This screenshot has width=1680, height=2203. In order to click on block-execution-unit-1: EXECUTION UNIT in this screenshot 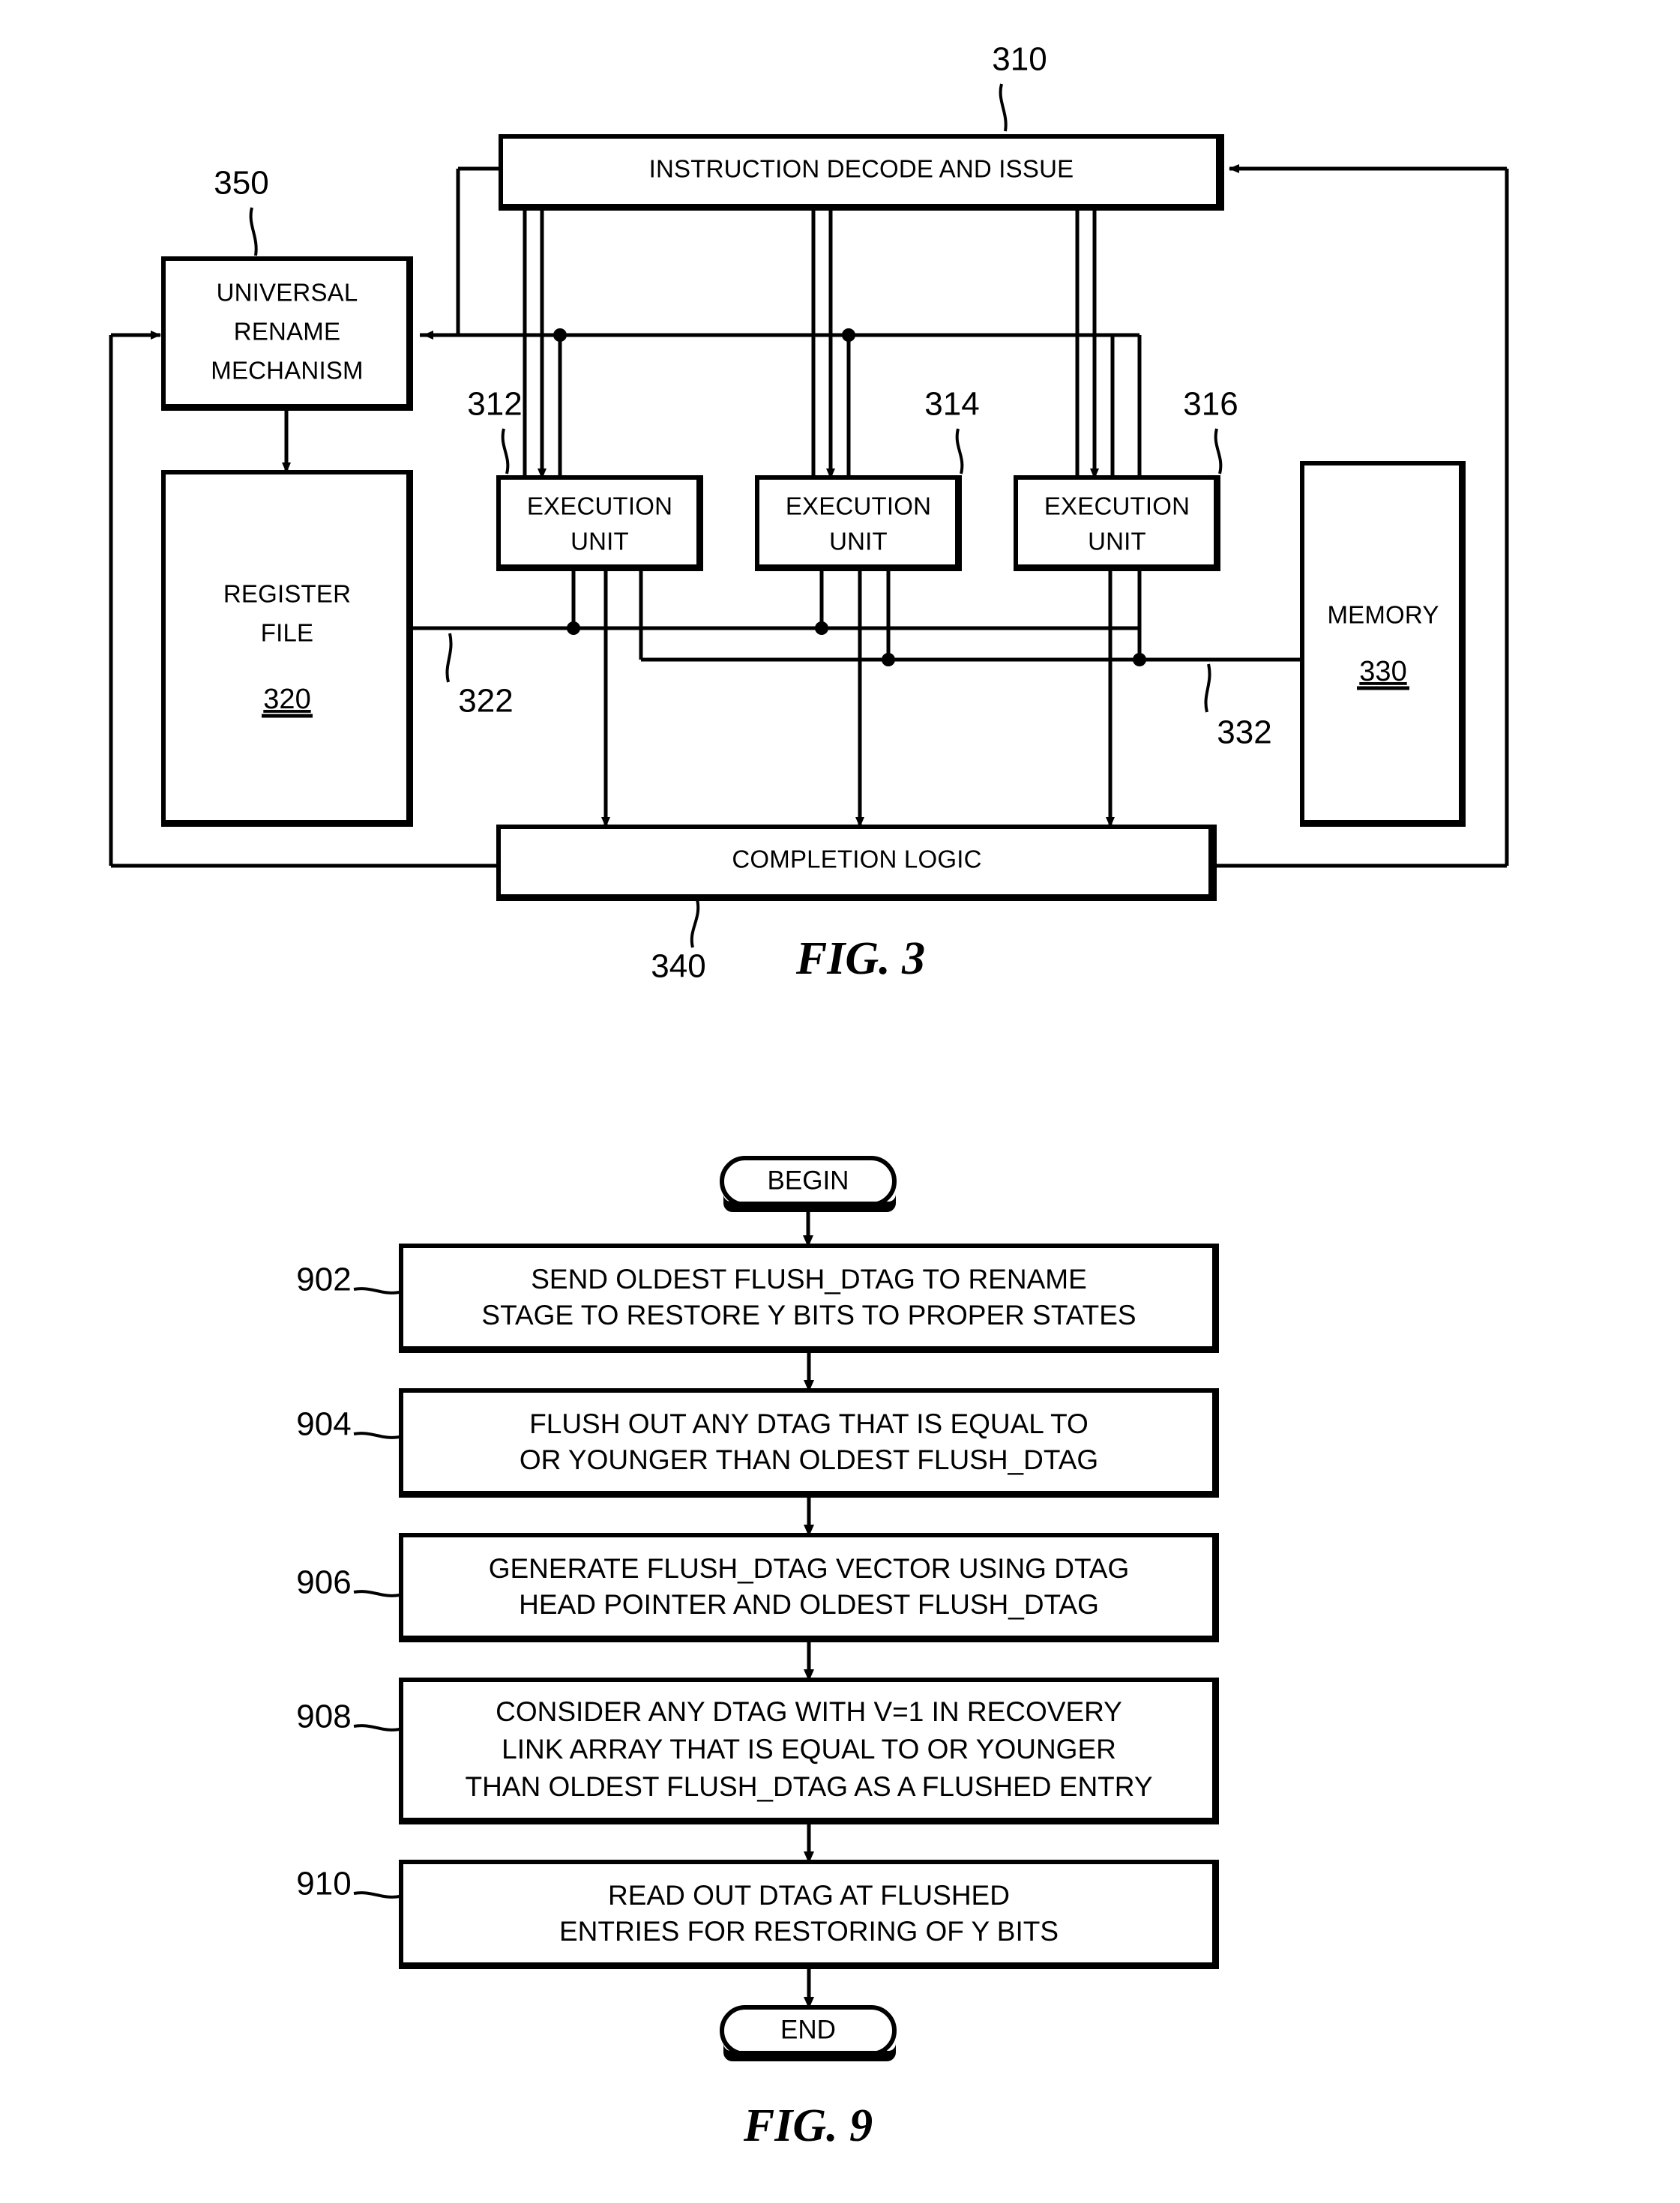, I will do `click(599, 523)`.